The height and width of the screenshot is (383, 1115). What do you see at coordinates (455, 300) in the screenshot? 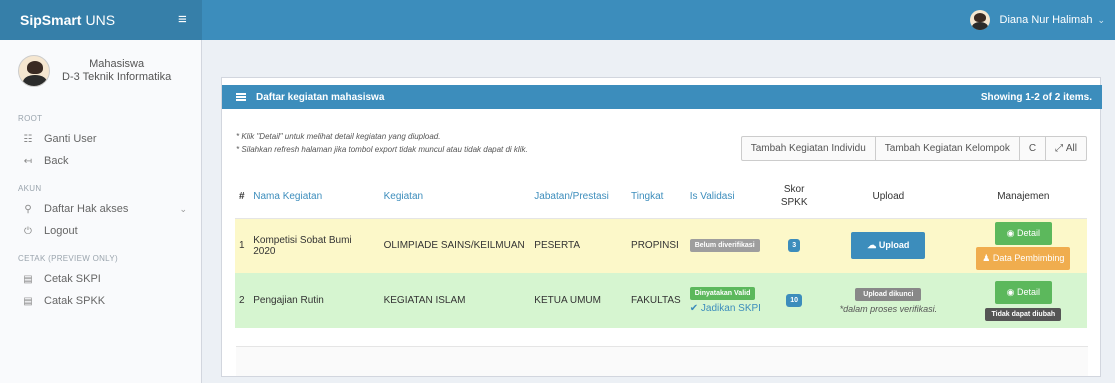
I see `cell-kegiatan: KEGIATAN ISLAM` at bounding box center [455, 300].